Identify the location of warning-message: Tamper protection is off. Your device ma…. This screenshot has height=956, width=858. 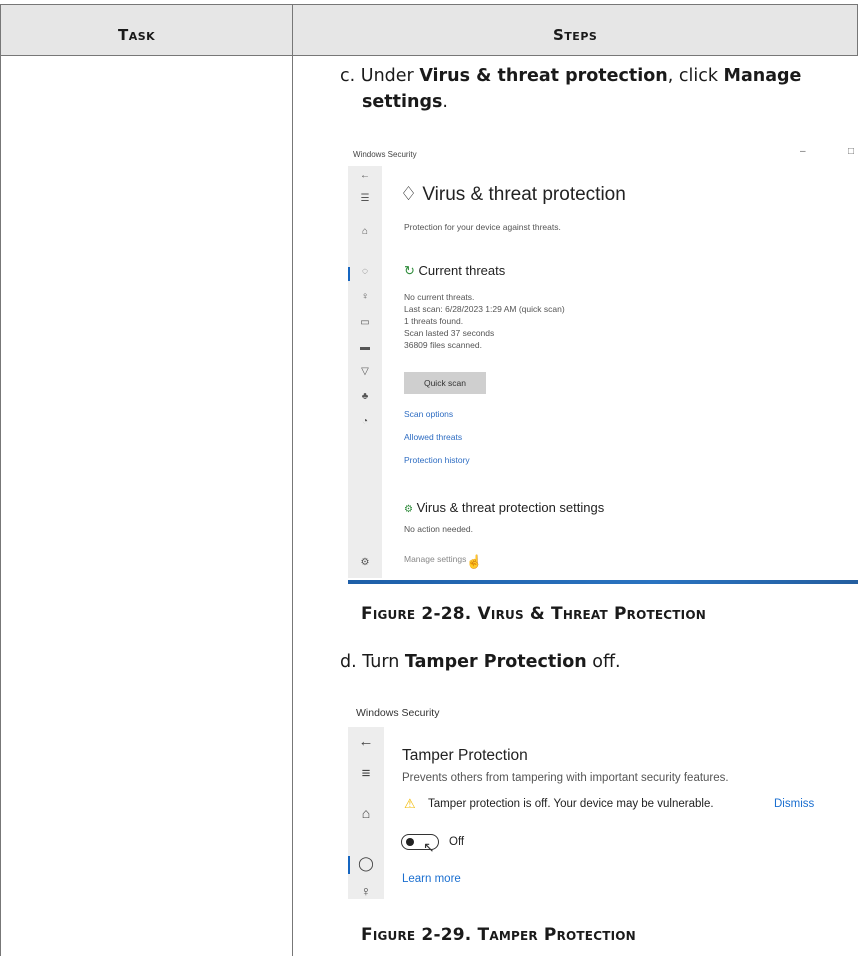
(571, 804).